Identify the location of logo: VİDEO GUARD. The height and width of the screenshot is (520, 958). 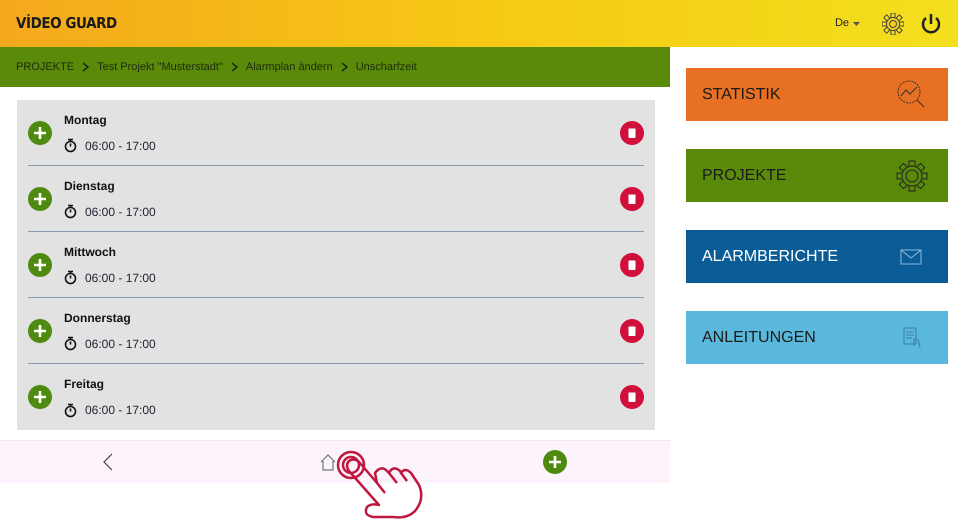
(66, 23).